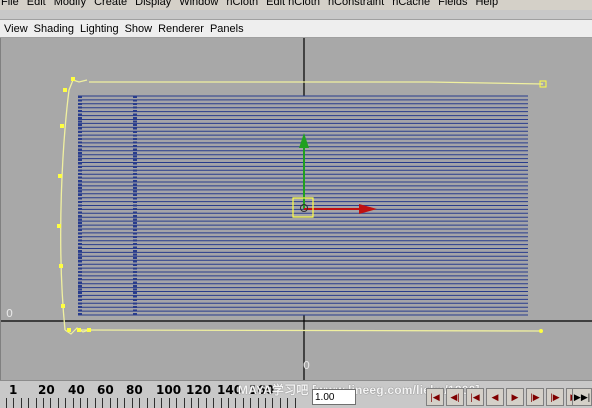 Image resolution: width=592 pixels, height=408 pixels. I want to click on panel-menu-lighting: Lighting, so click(99, 29).